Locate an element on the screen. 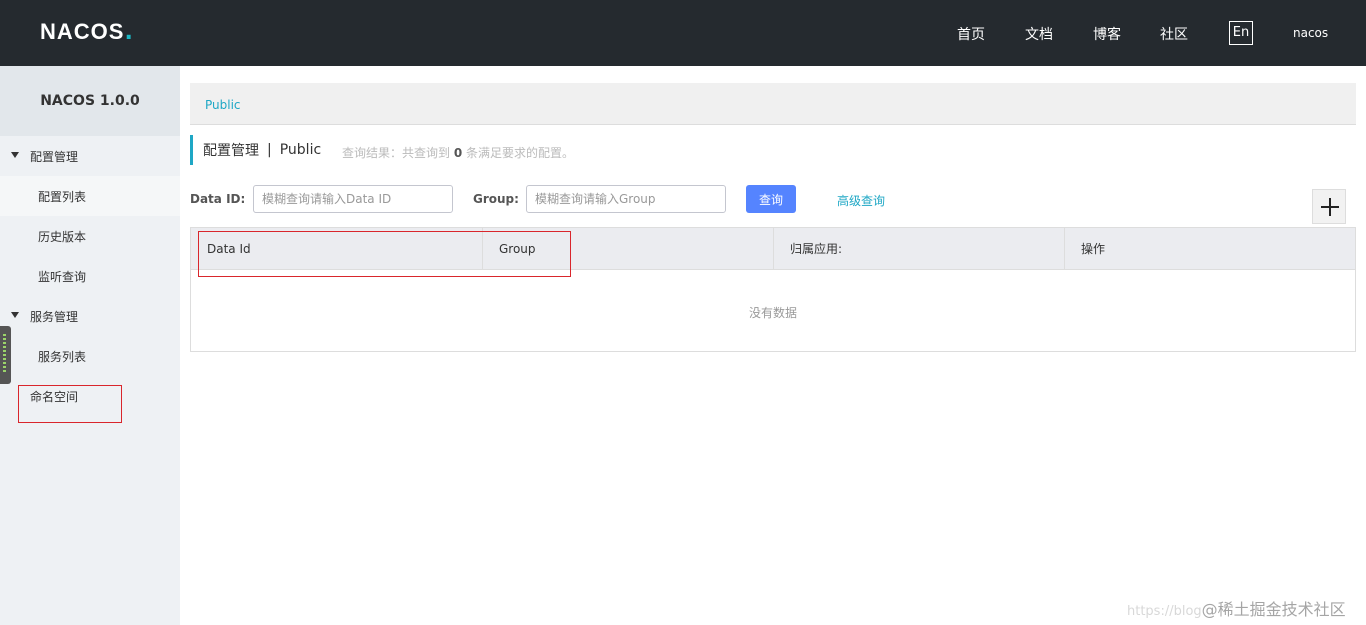 The height and width of the screenshot is (625, 1366). dataid-search-input is located at coordinates (353, 199).